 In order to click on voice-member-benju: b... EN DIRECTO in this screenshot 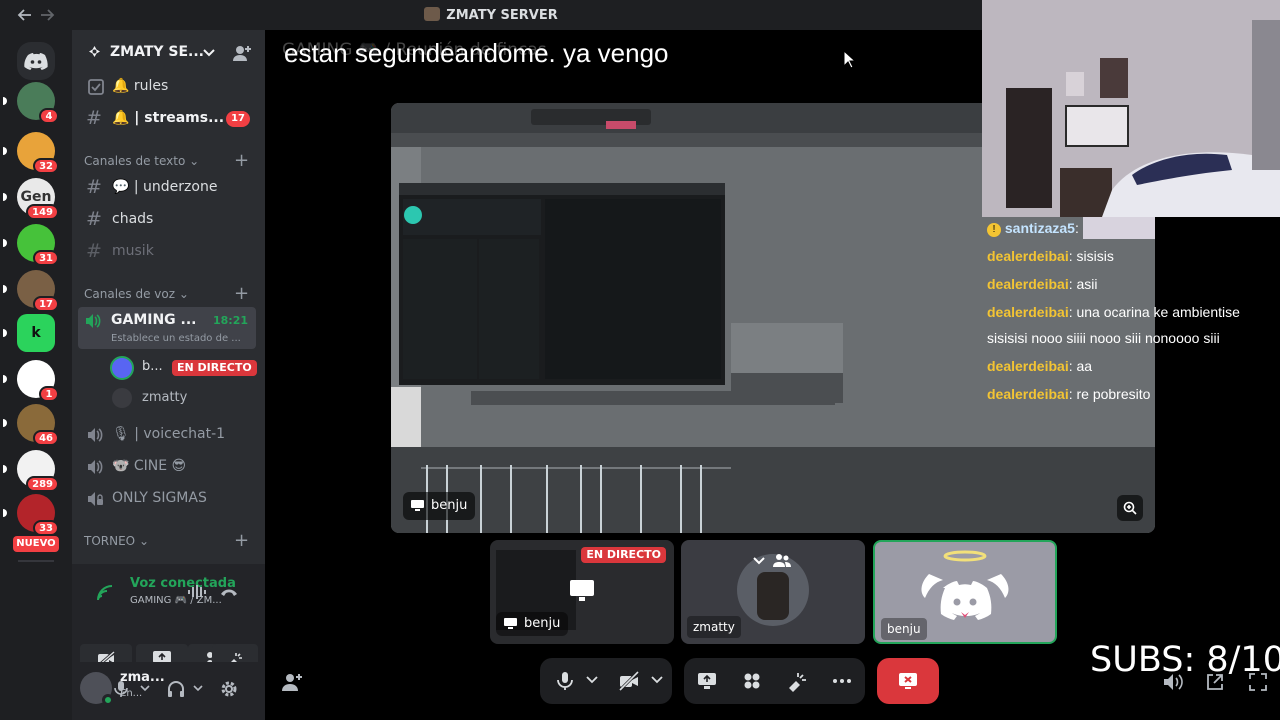, I will do `click(185, 368)`.